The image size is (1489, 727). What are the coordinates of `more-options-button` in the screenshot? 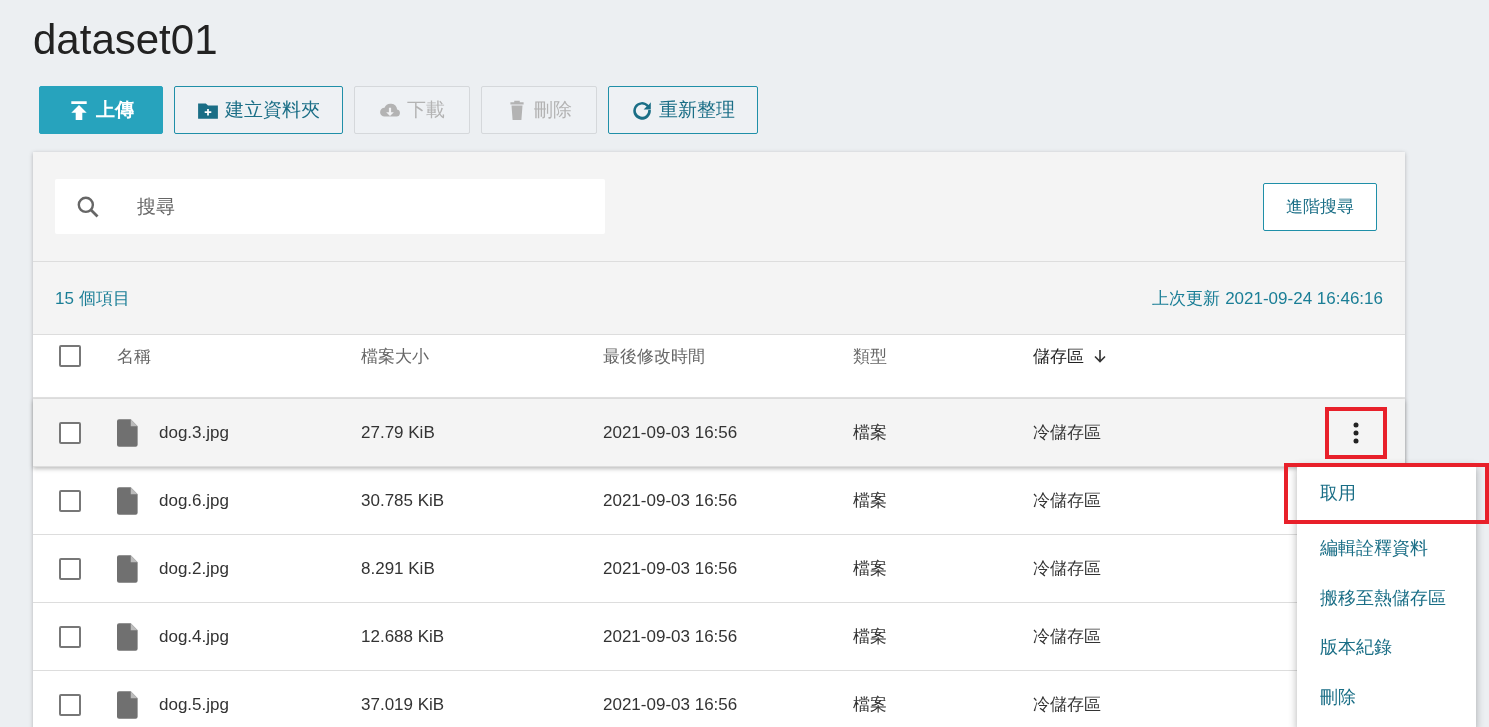 It's located at (1356, 432).